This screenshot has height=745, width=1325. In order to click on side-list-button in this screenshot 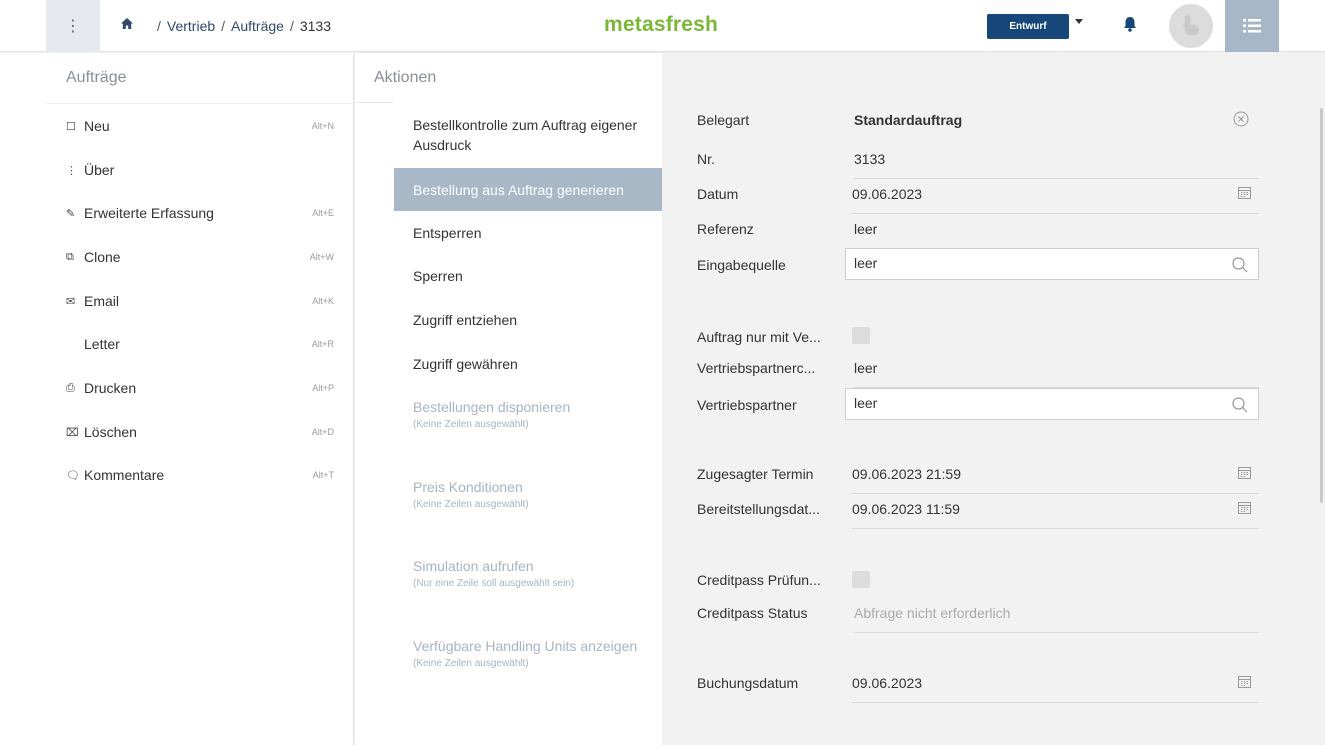, I will do `click(1252, 26)`.